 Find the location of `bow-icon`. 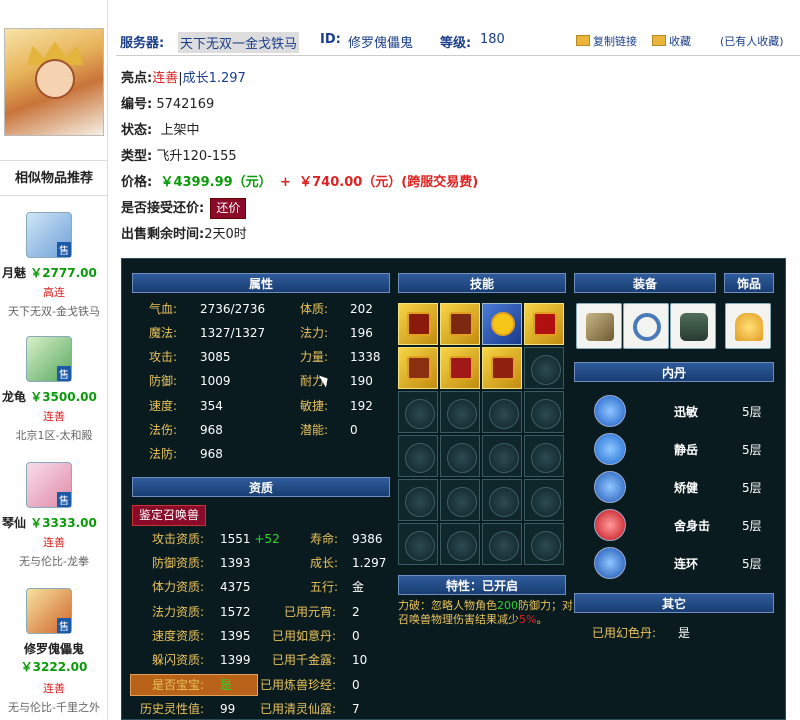

bow-icon is located at coordinates (419, 368).